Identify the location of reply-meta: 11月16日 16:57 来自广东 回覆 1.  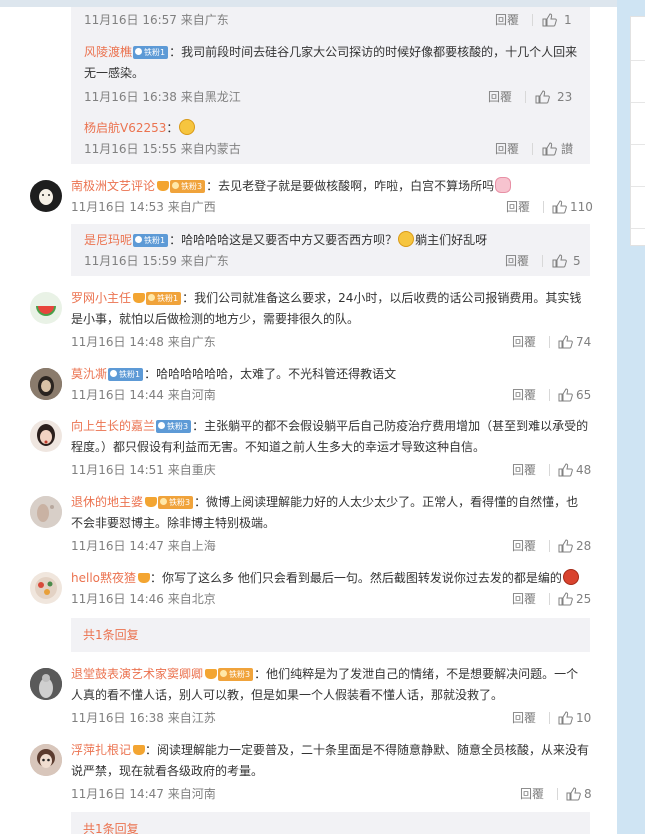
(332, 20).